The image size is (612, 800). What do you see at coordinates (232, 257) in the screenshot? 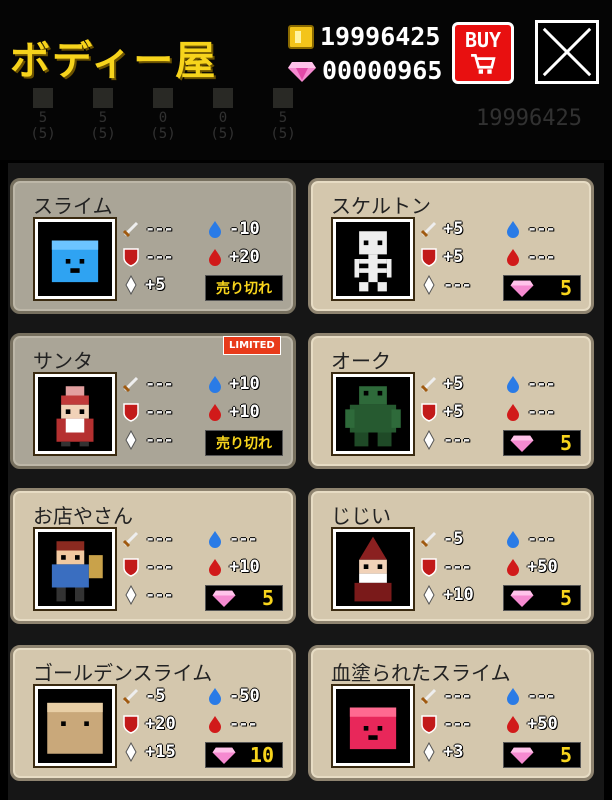
I see `hp-stat: +20` at bounding box center [232, 257].